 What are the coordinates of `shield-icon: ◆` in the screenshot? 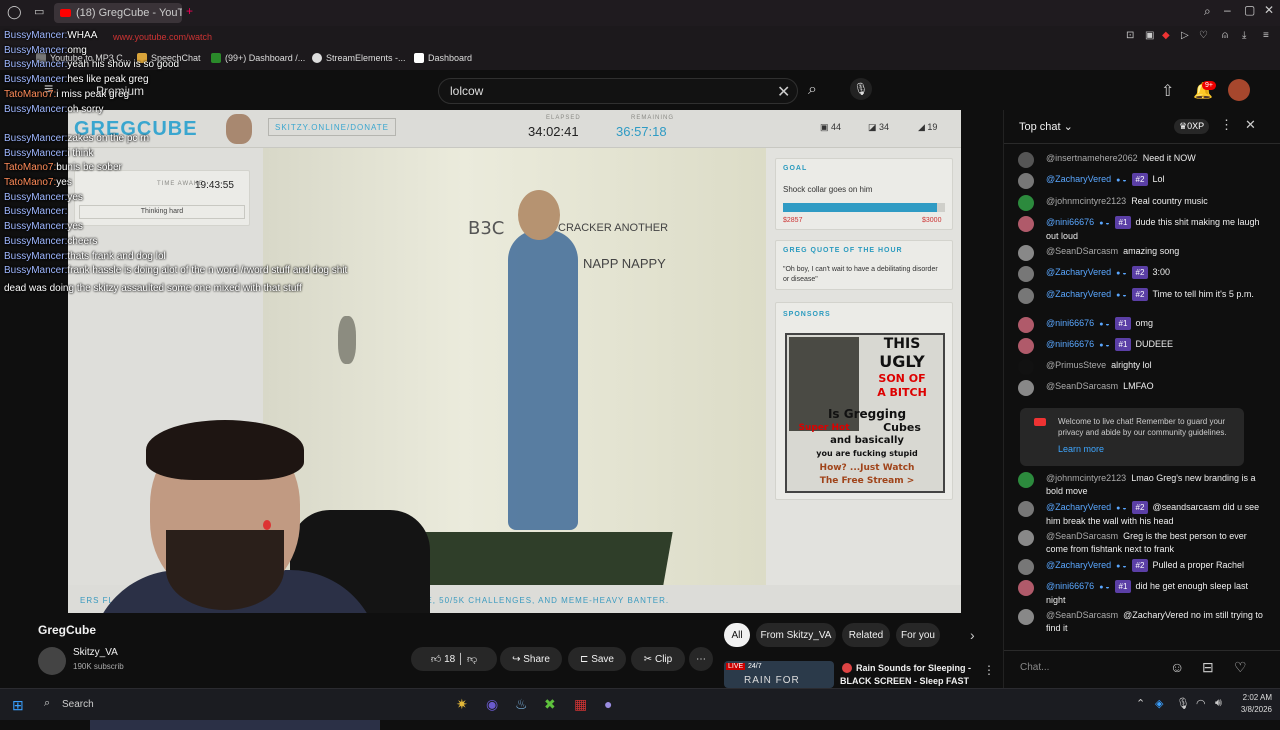 It's located at (1166, 35).